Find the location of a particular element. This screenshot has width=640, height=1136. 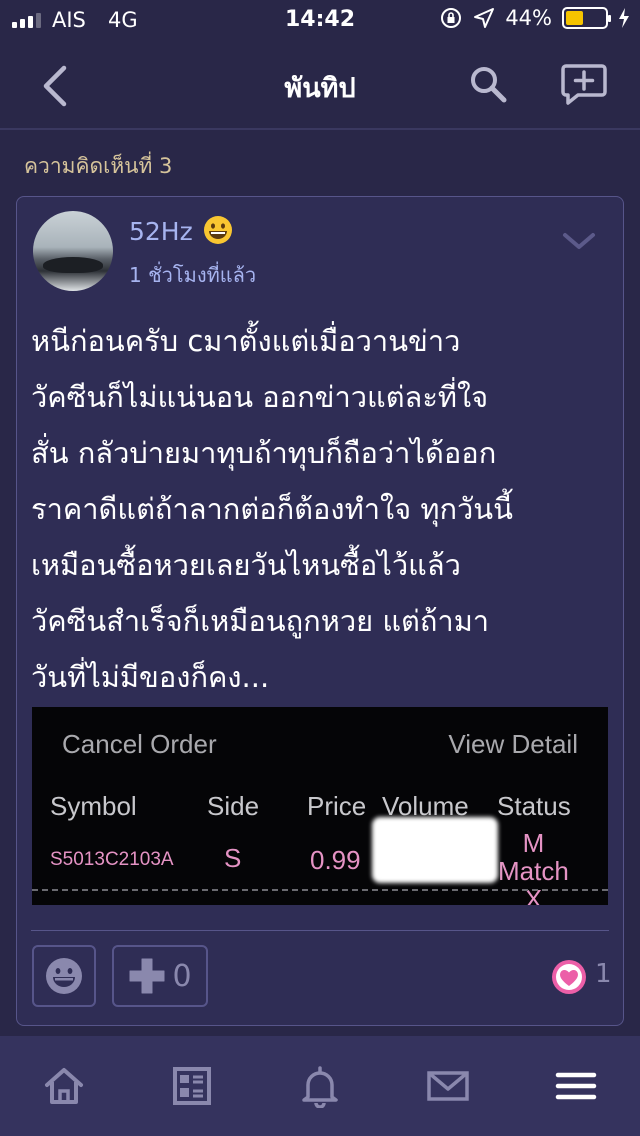

embed-header-side: Side is located at coordinates (233, 806).